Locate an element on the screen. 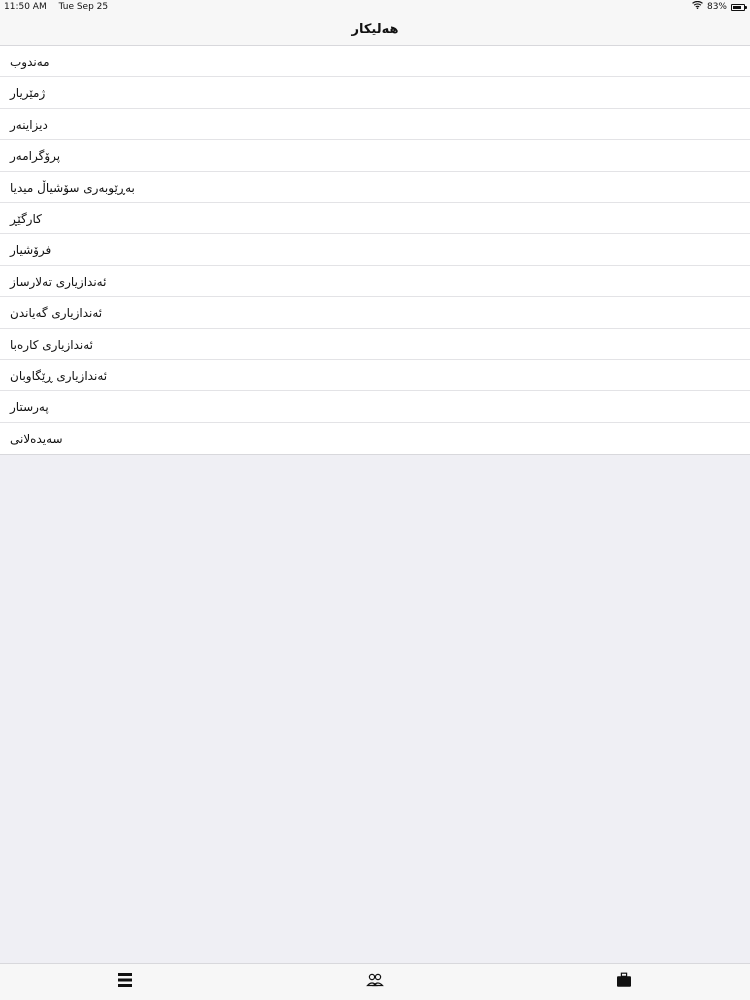  list-item: پرۆگرامەر is located at coordinates (375, 156).